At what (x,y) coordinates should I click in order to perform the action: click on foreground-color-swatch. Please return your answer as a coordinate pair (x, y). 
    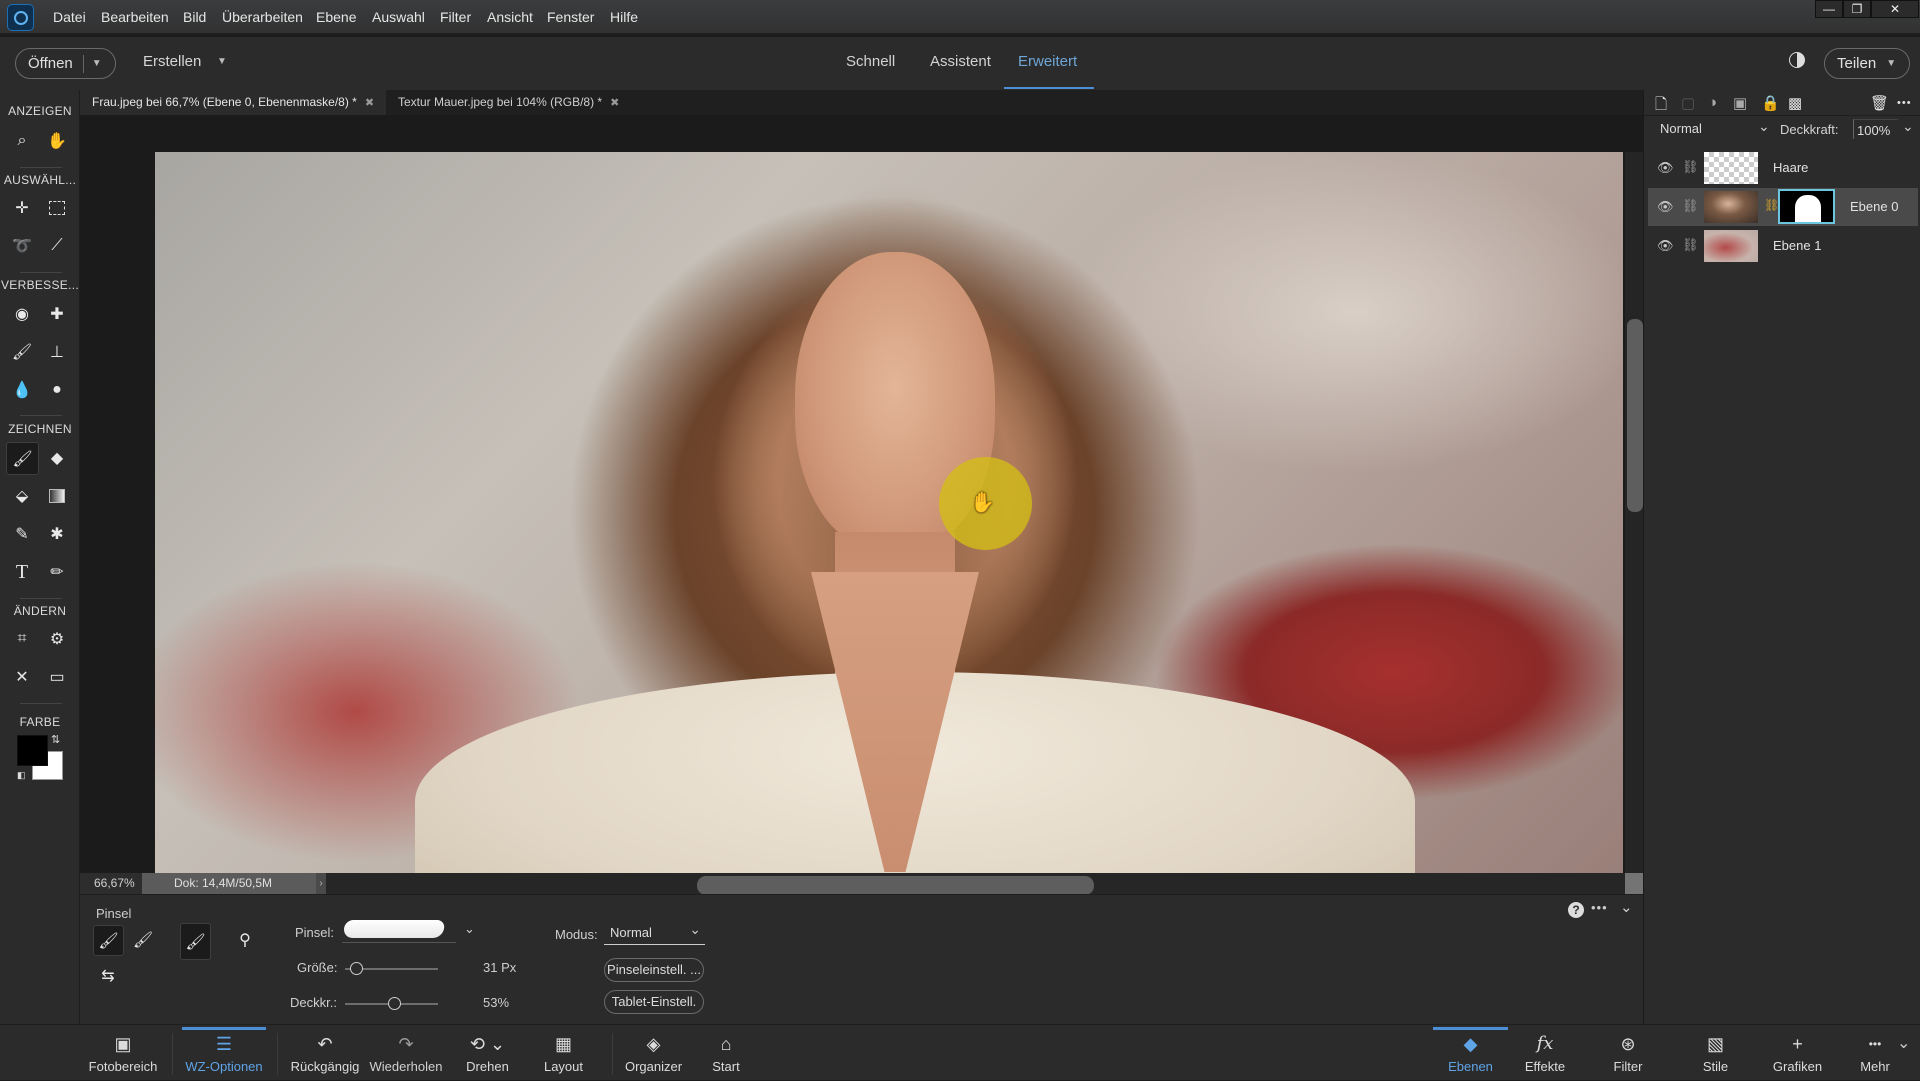
    Looking at the image, I should click on (32, 750).